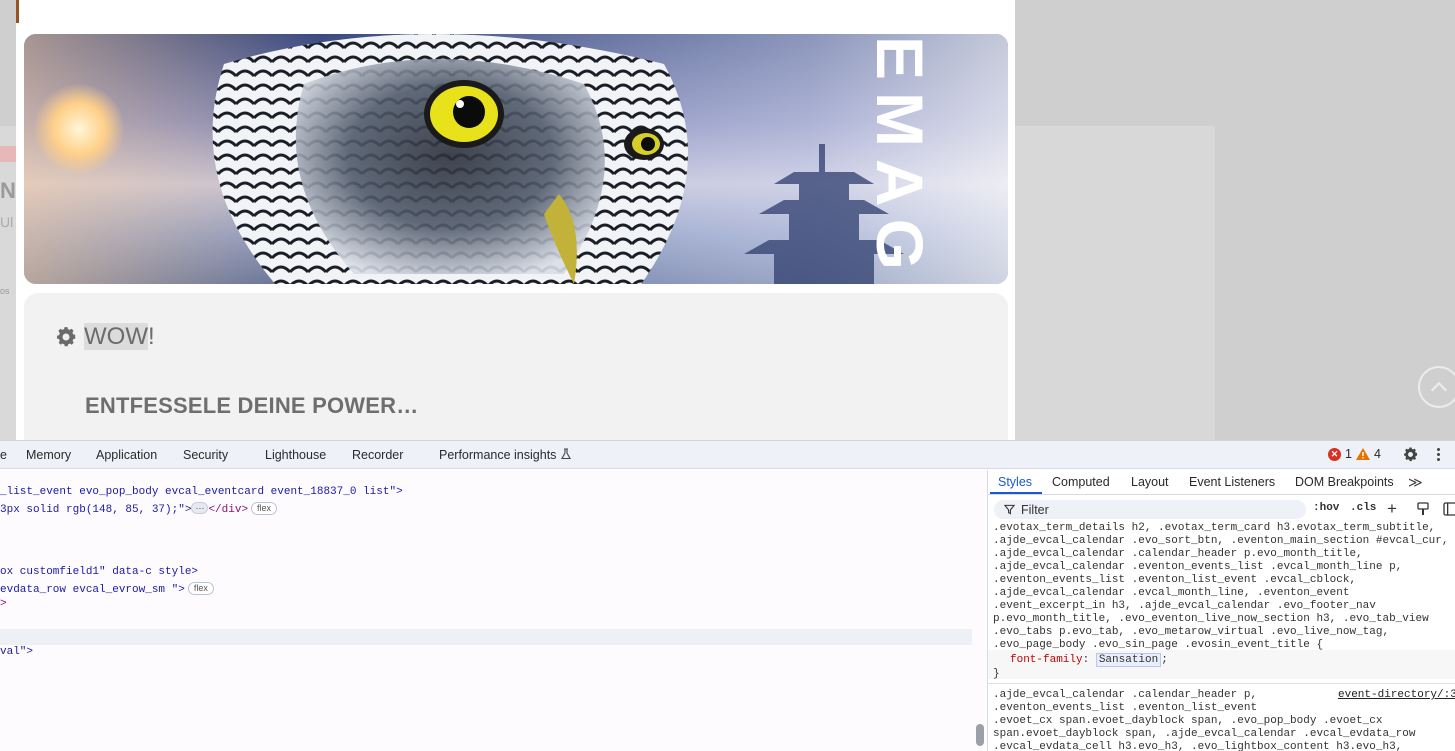  Describe the element at coordinates (1354, 454) in the screenshot. I see `issues-counter: ✕ 1 4` at that location.